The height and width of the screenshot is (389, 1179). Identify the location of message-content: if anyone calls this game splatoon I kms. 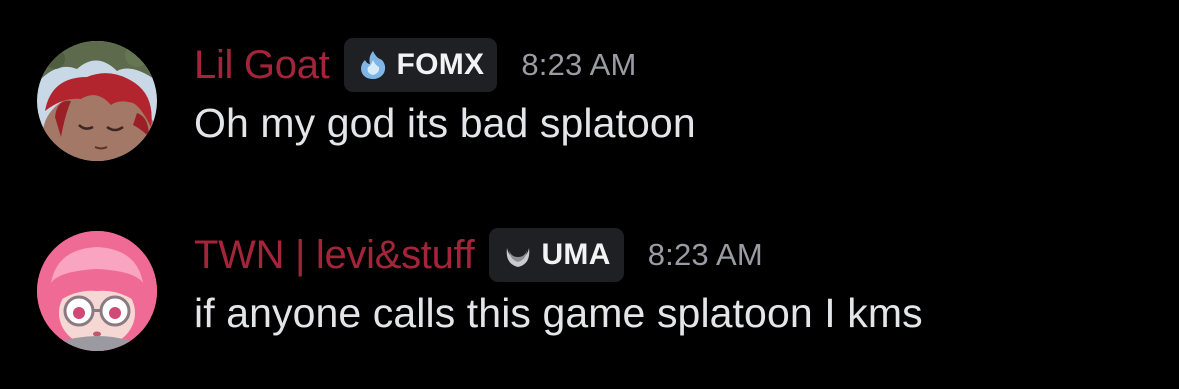
(558, 313).